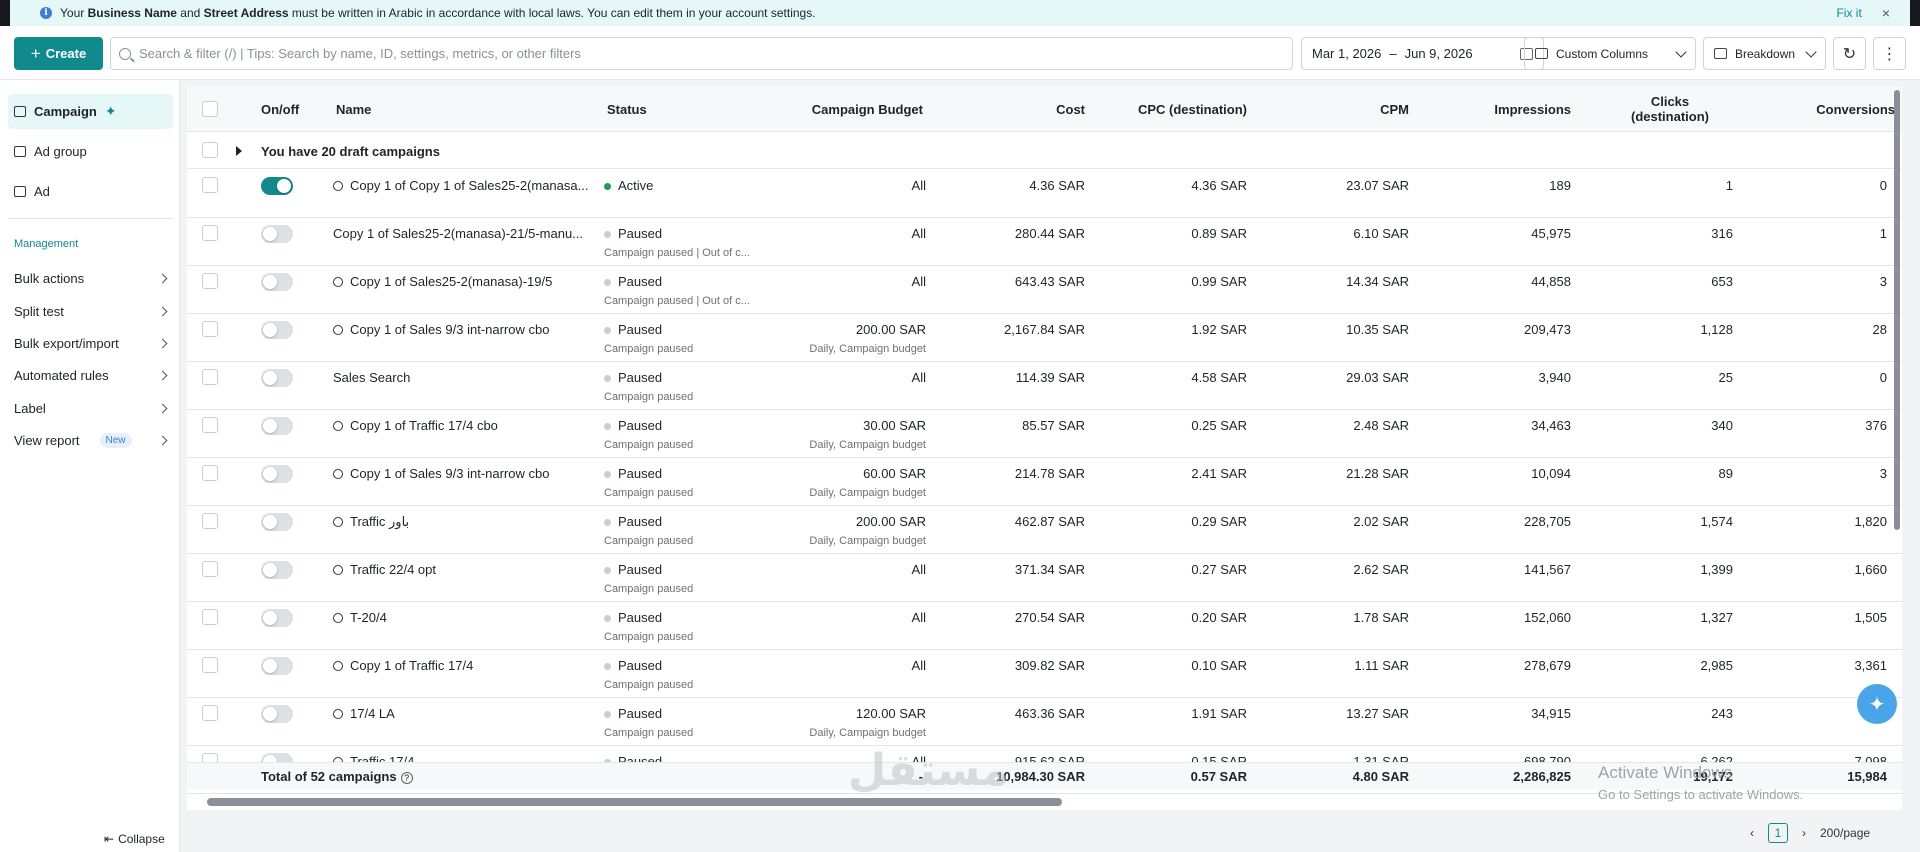 This screenshot has height=852, width=1920. What do you see at coordinates (46, 244) in the screenshot?
I see `management-heading: Management` at bounding box center [46, 244].